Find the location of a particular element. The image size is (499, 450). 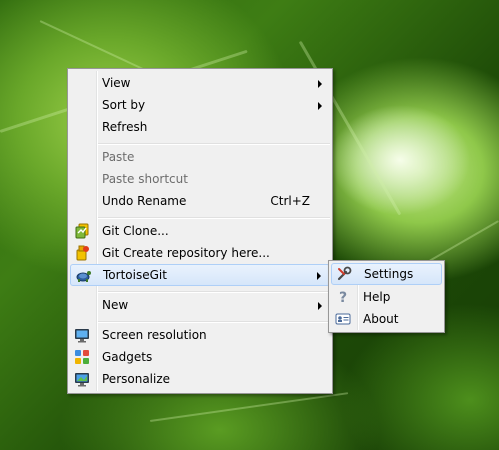

about-icon is located at coordinates (343, 319).